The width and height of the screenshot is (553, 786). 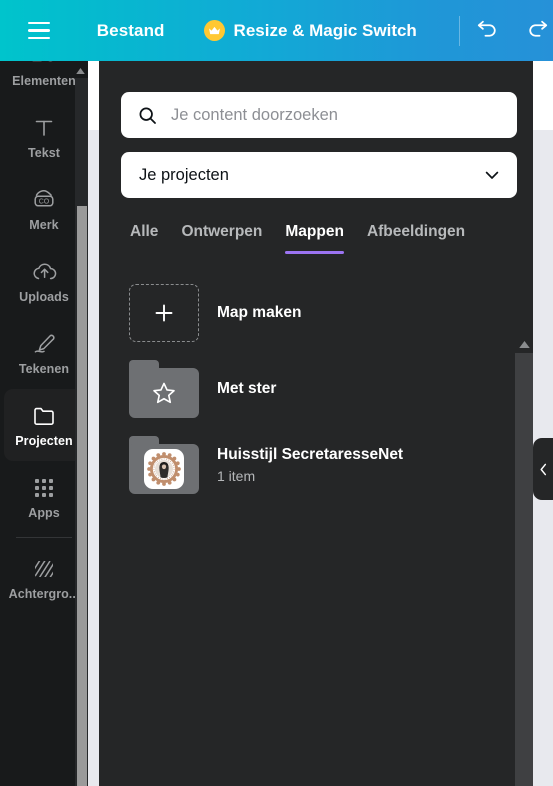 I want to click on create-folder-thumb, so click(x=164, y=313).